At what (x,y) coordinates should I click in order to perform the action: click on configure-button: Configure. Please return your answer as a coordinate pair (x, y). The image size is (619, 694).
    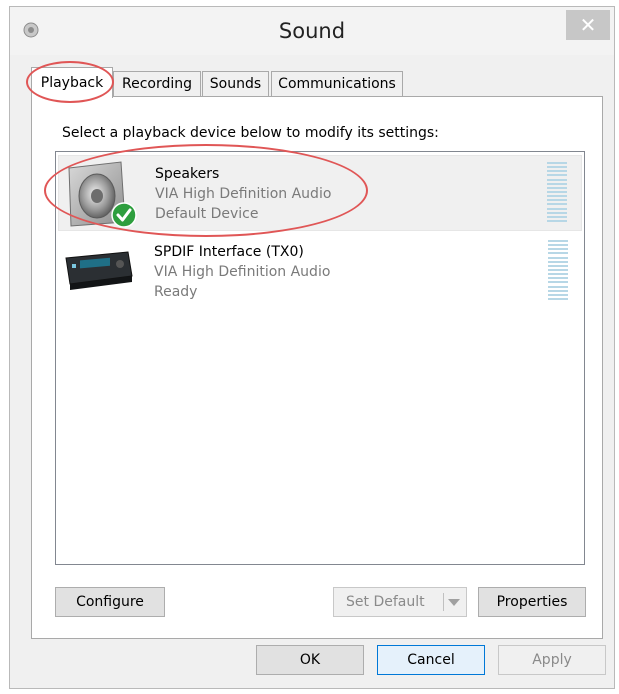
    Looking at the image, I should click on (110, 602).